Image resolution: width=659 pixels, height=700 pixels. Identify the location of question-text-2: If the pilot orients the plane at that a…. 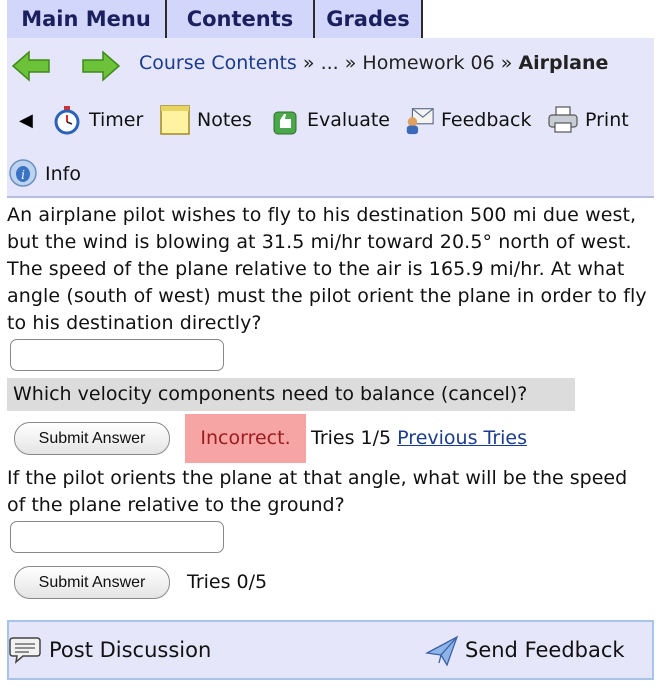
(317, 491).